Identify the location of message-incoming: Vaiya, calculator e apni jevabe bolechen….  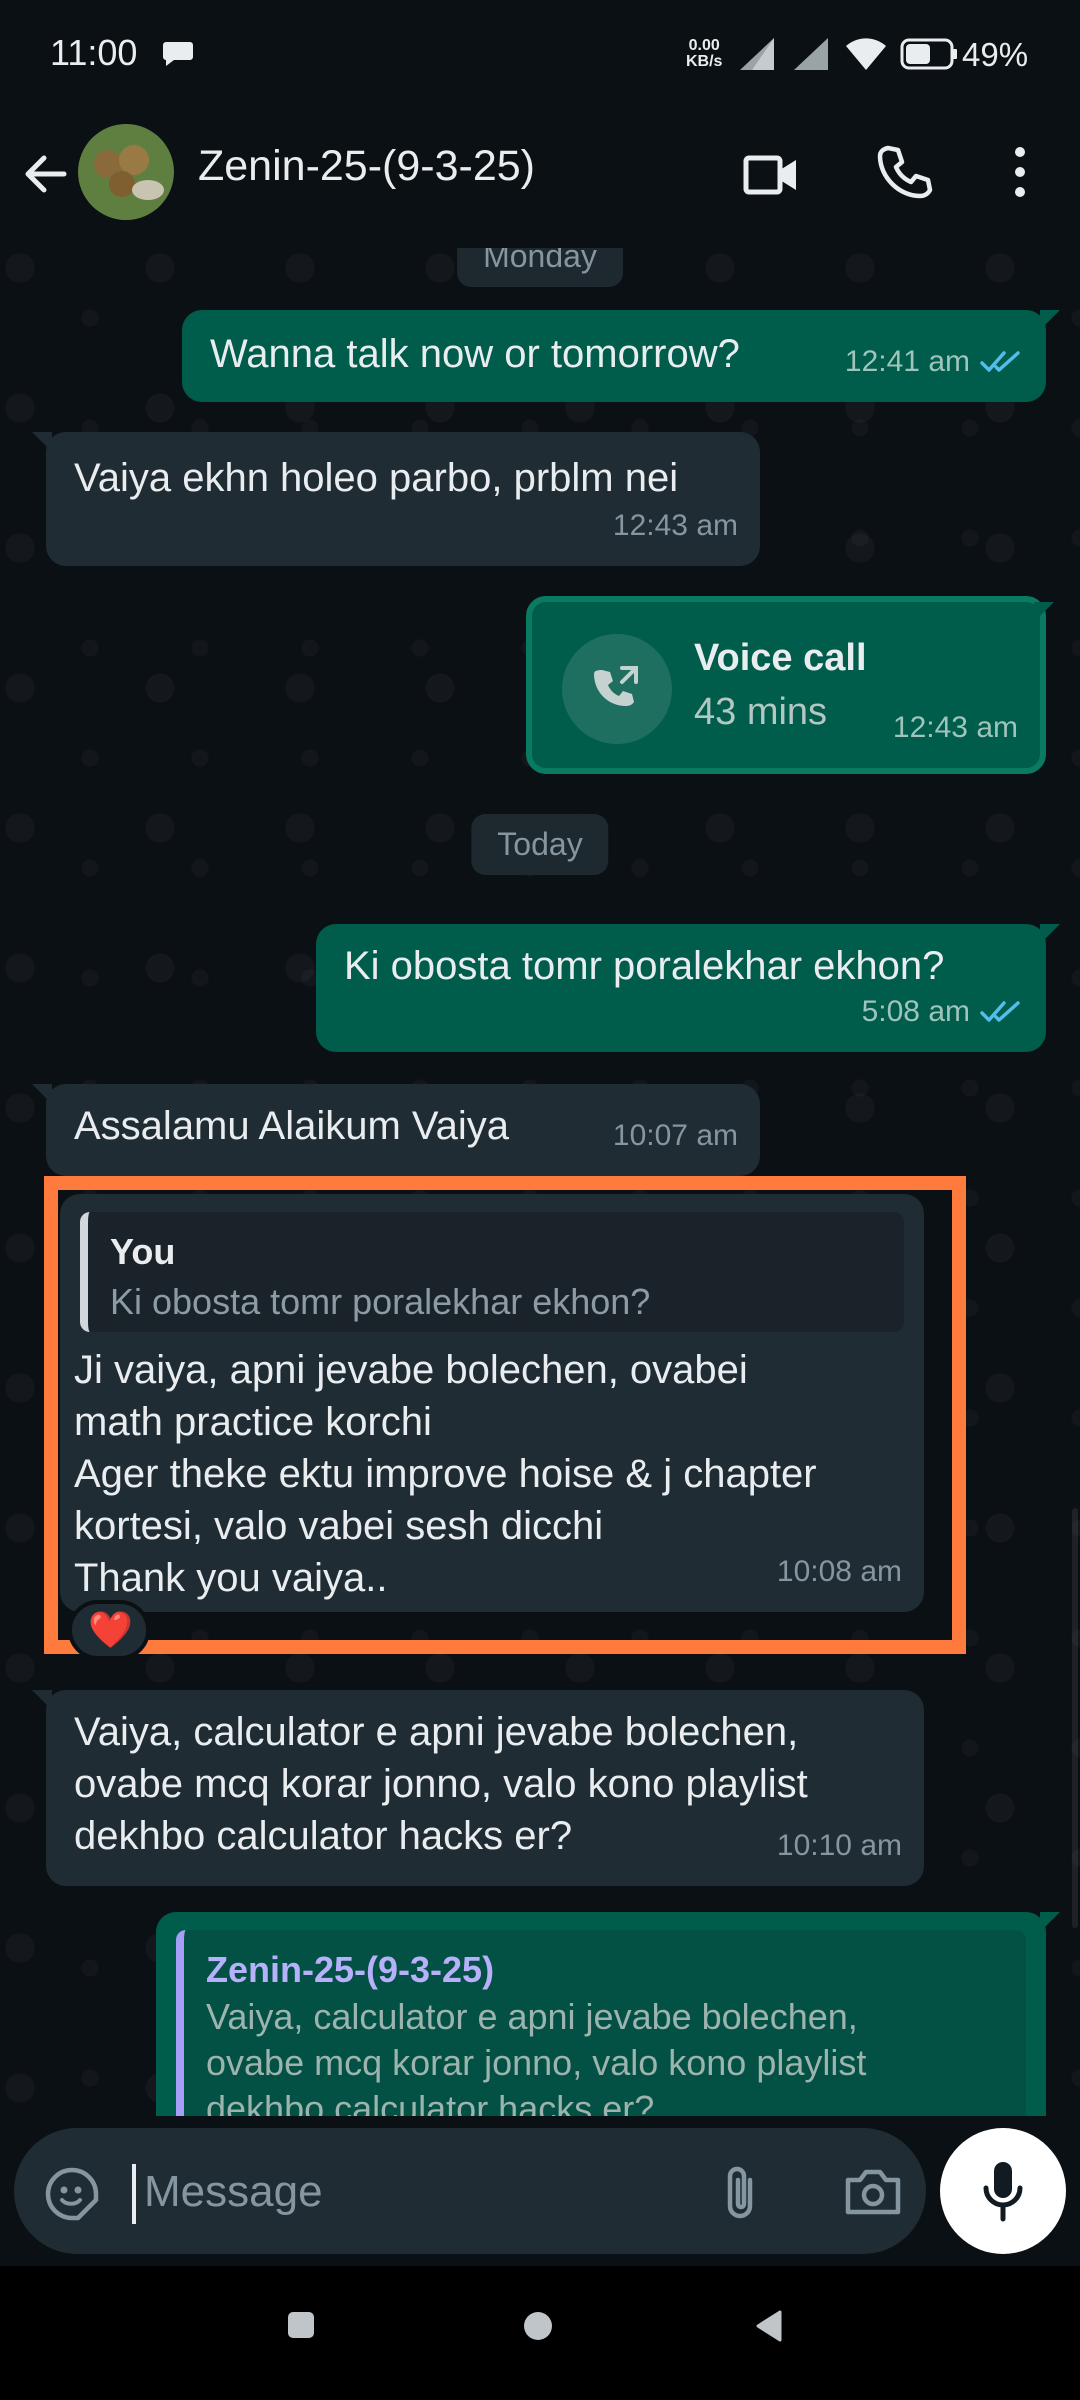
(478, 1788).